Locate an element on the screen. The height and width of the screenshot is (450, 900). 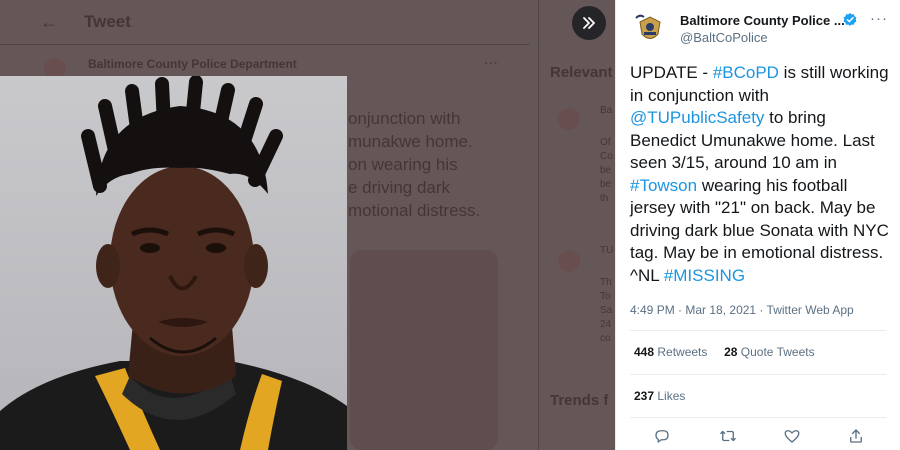
quotes-count: 28 is located at coordinates (731, 352).